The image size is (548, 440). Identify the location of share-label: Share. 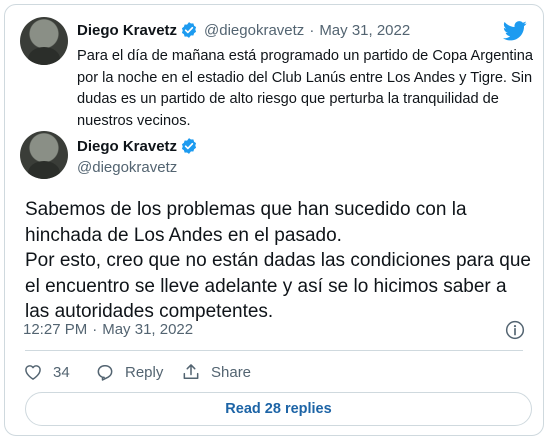
(231, 372).